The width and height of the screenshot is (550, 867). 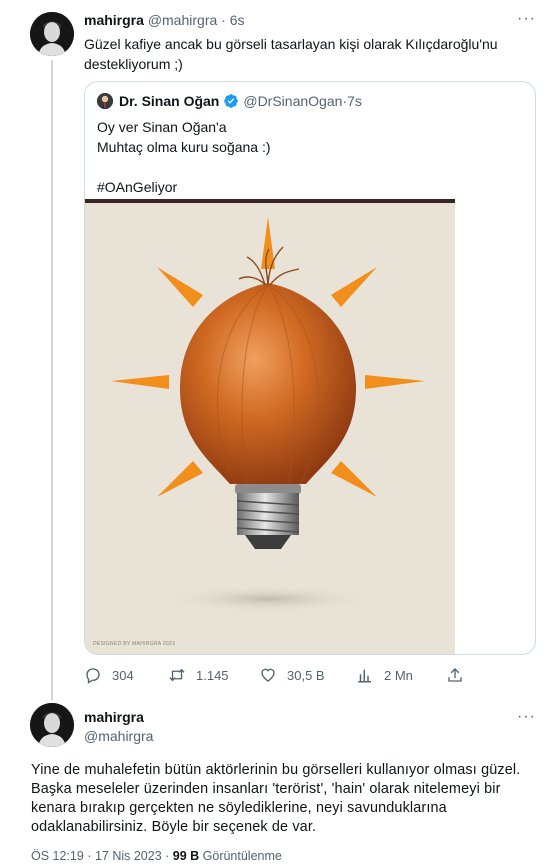 What do you see at coordinates (134, 644) in the screenshot?
I see `image-credit: DESIGNED BY MAHIRGRA 2023` at bounding box center [134, 644].